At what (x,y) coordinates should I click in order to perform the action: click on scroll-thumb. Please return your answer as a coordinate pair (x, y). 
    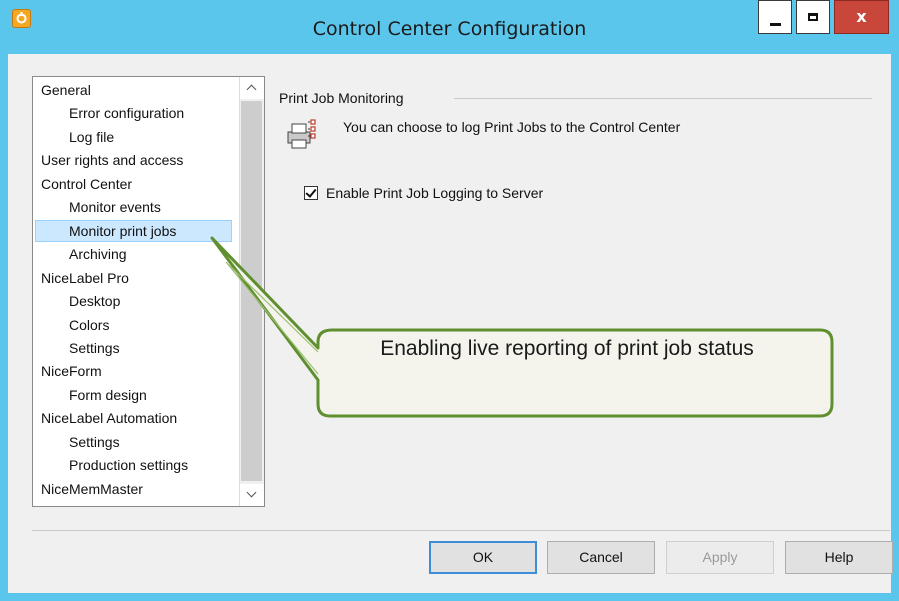
    Looking at the image, I should click on (251, 291).